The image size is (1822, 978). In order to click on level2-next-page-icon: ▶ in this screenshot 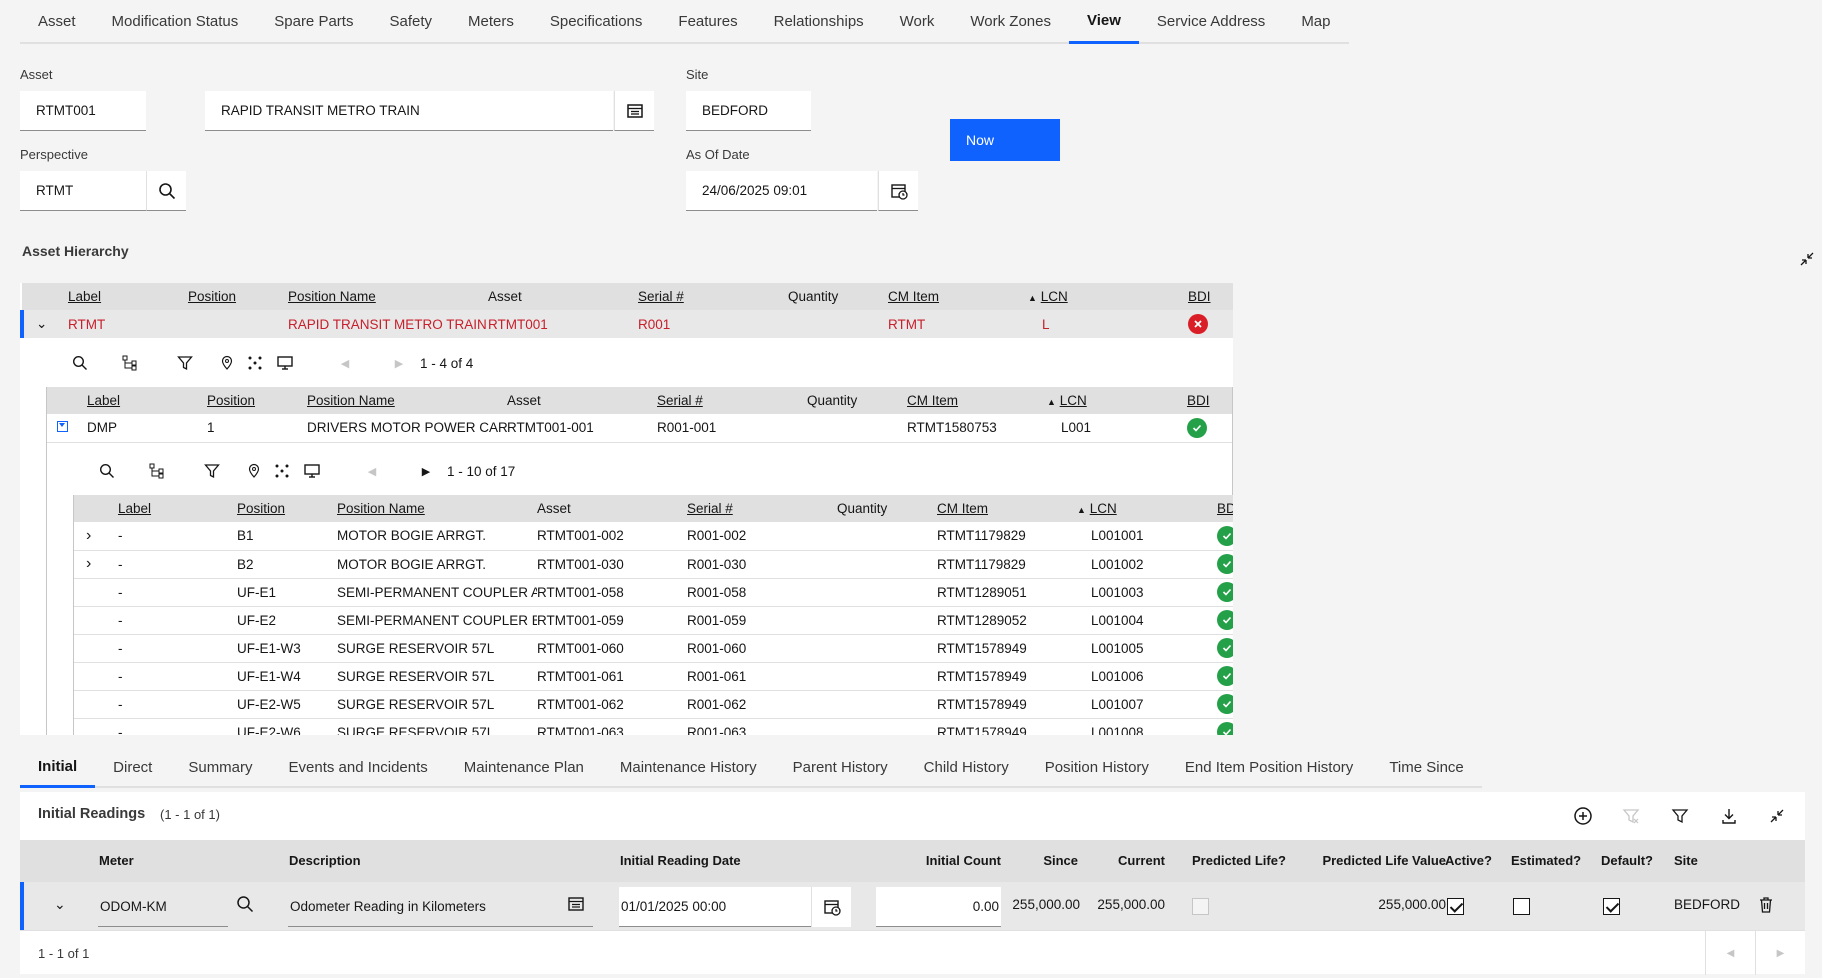, I will do `click(426, 471)`.